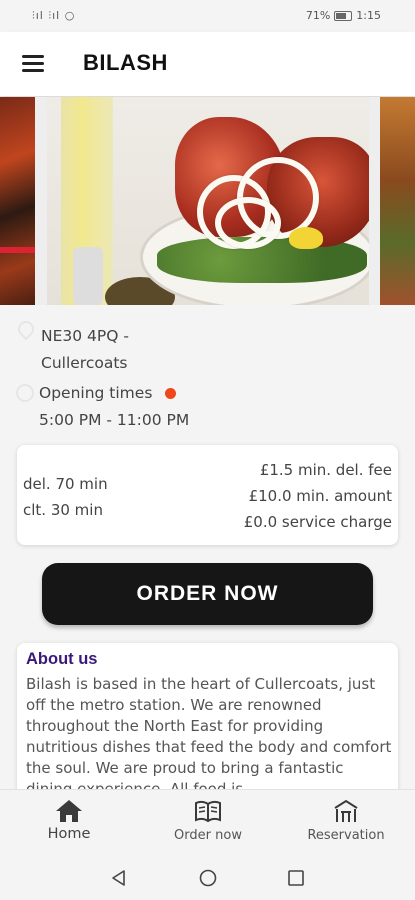 Image resolution: width=415 pixels, height=900 pixels. I want to click on nav-home: Home, so click(69, 820).